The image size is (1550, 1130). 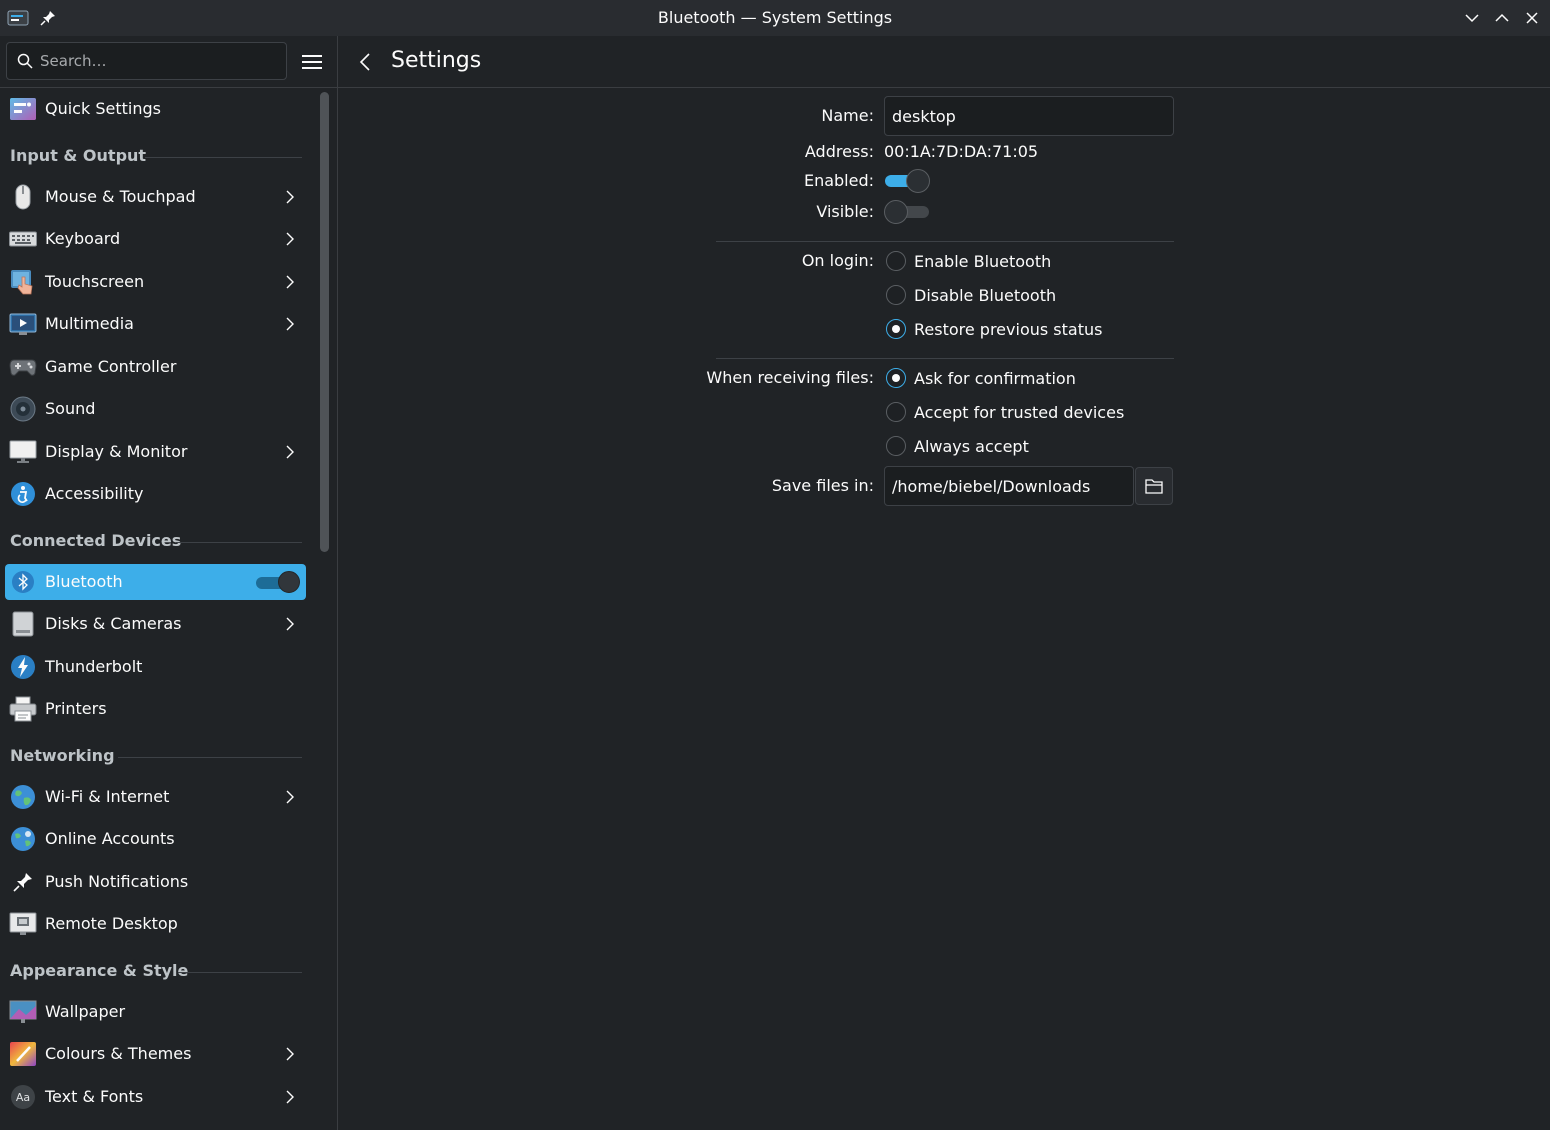 I want to click on sidebar-item-accessibility: Accessibility, so click(x=155, y=494).